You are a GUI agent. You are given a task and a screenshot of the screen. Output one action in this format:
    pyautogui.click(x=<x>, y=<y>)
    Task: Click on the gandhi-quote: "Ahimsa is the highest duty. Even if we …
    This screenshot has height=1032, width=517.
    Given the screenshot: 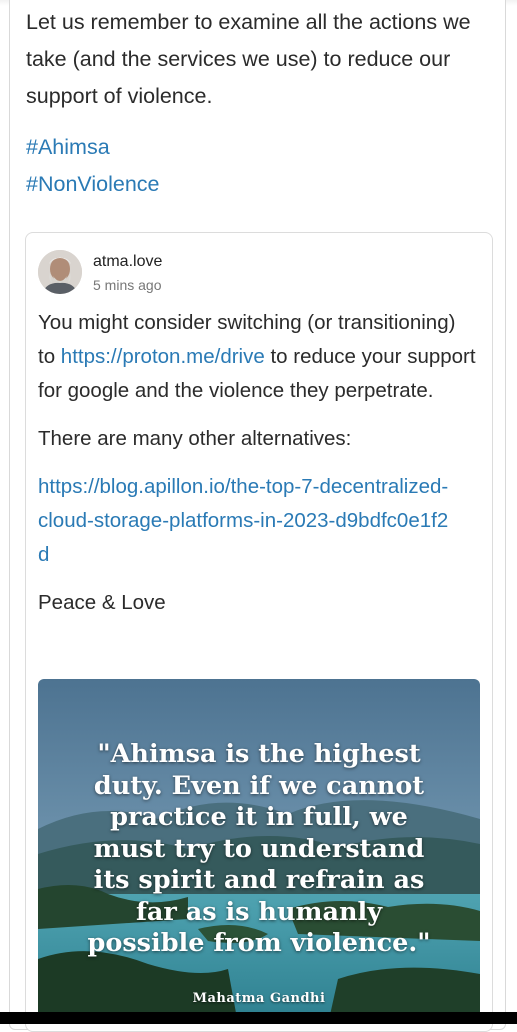 What is the action you would take?
    pyautogui.click(x=259, y=848)
    